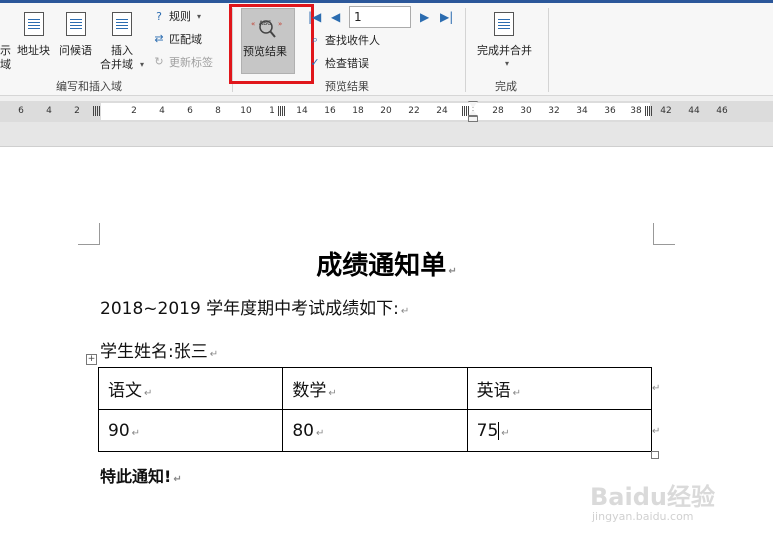 The width and height of the screenshot is (773, 544). Describe the element at coordinates (76, 24) in the screenshot. I see `greeting-line-icon` at that location.